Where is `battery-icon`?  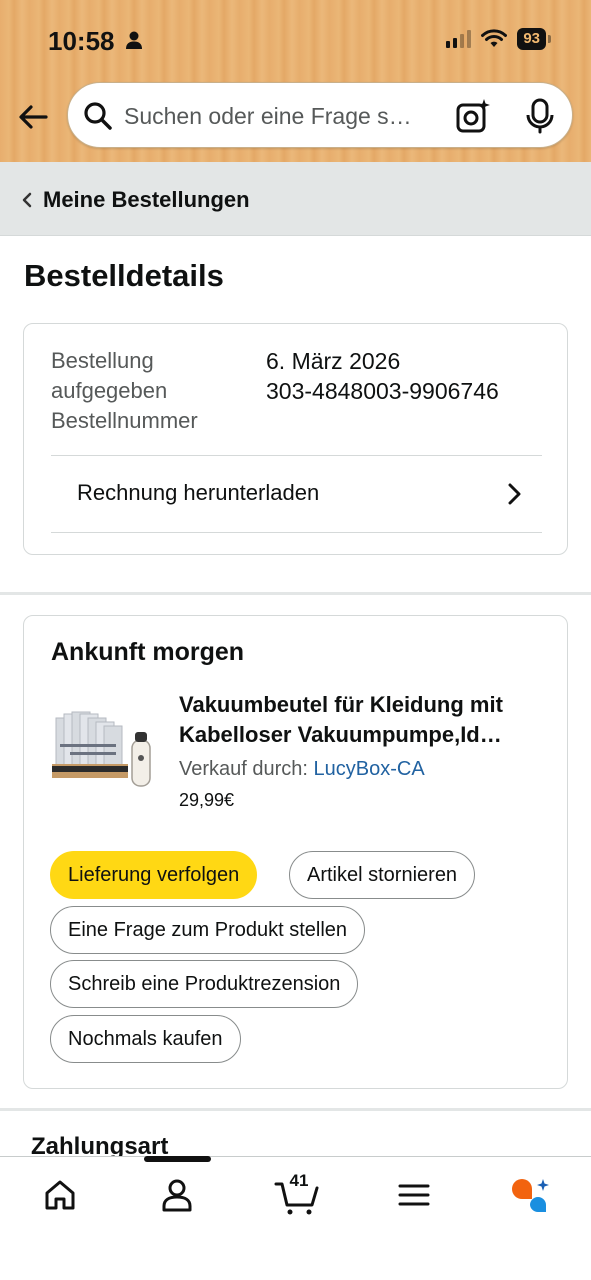
battery-icon is located at coordinates (549, 39).